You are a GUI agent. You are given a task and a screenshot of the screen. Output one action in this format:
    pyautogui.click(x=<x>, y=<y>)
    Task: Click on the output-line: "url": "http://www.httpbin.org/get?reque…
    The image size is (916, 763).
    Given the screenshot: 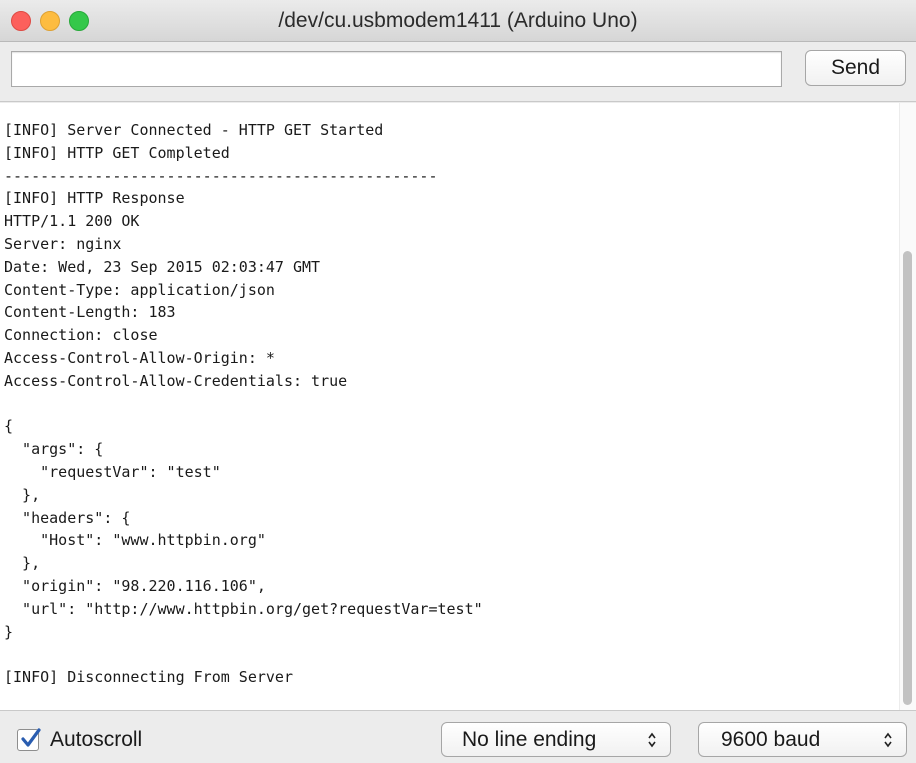 What is the action you would take?
    pyautogui.click(x=243, y=608)
    